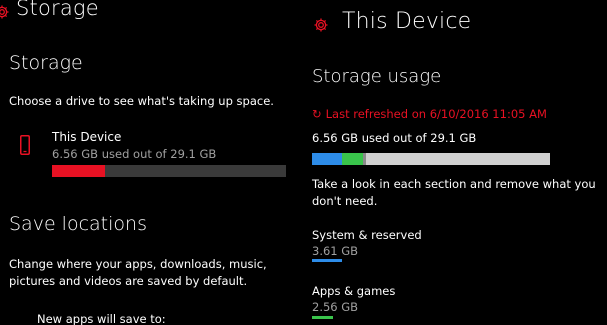 This screenshot has width=607, height=325. I want to click on refresh-icon: ↻, so click(317, 114).